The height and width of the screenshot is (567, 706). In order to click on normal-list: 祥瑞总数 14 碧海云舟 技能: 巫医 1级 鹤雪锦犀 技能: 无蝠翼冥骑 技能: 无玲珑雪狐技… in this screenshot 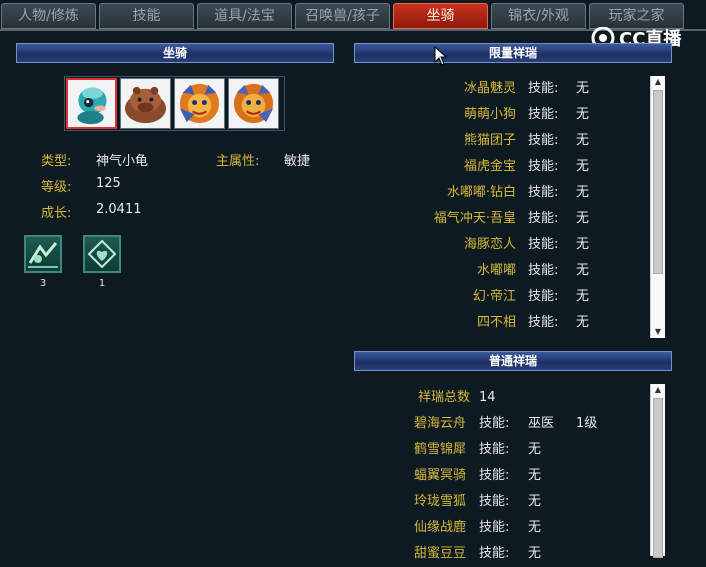, I will do `click(510, 471)`.